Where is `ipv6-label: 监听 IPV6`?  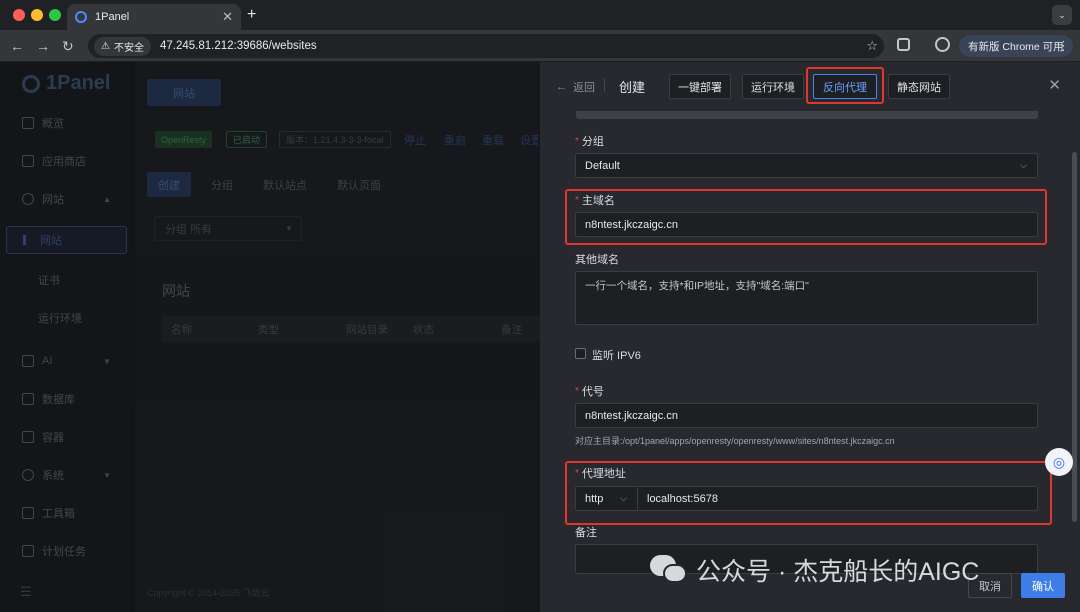 ipv6-label: 监听 IPV6 is located at coordinates (616, 356).